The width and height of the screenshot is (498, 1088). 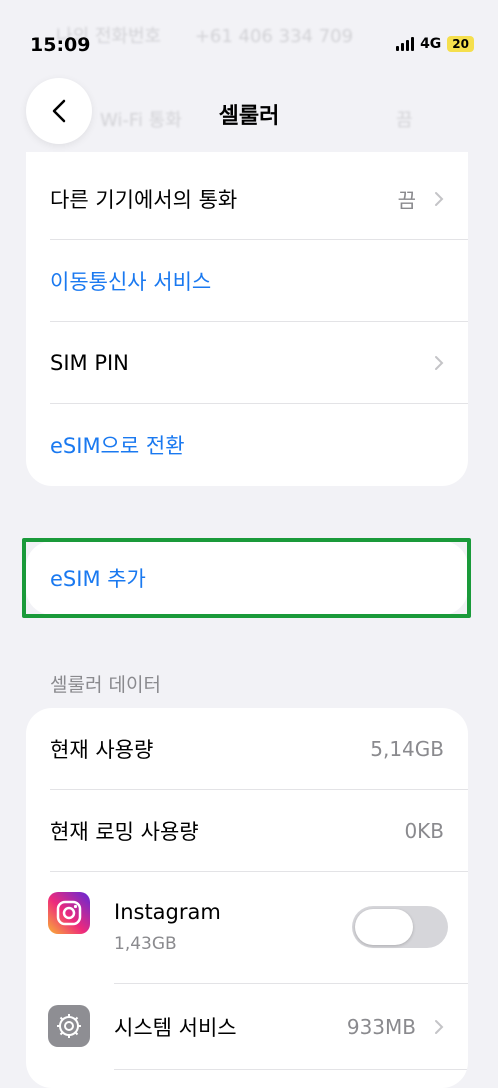 I want to click on ghost-row-phone-number: 나의 전화번호 +61 406 334 709, so click(x=205, y=36).